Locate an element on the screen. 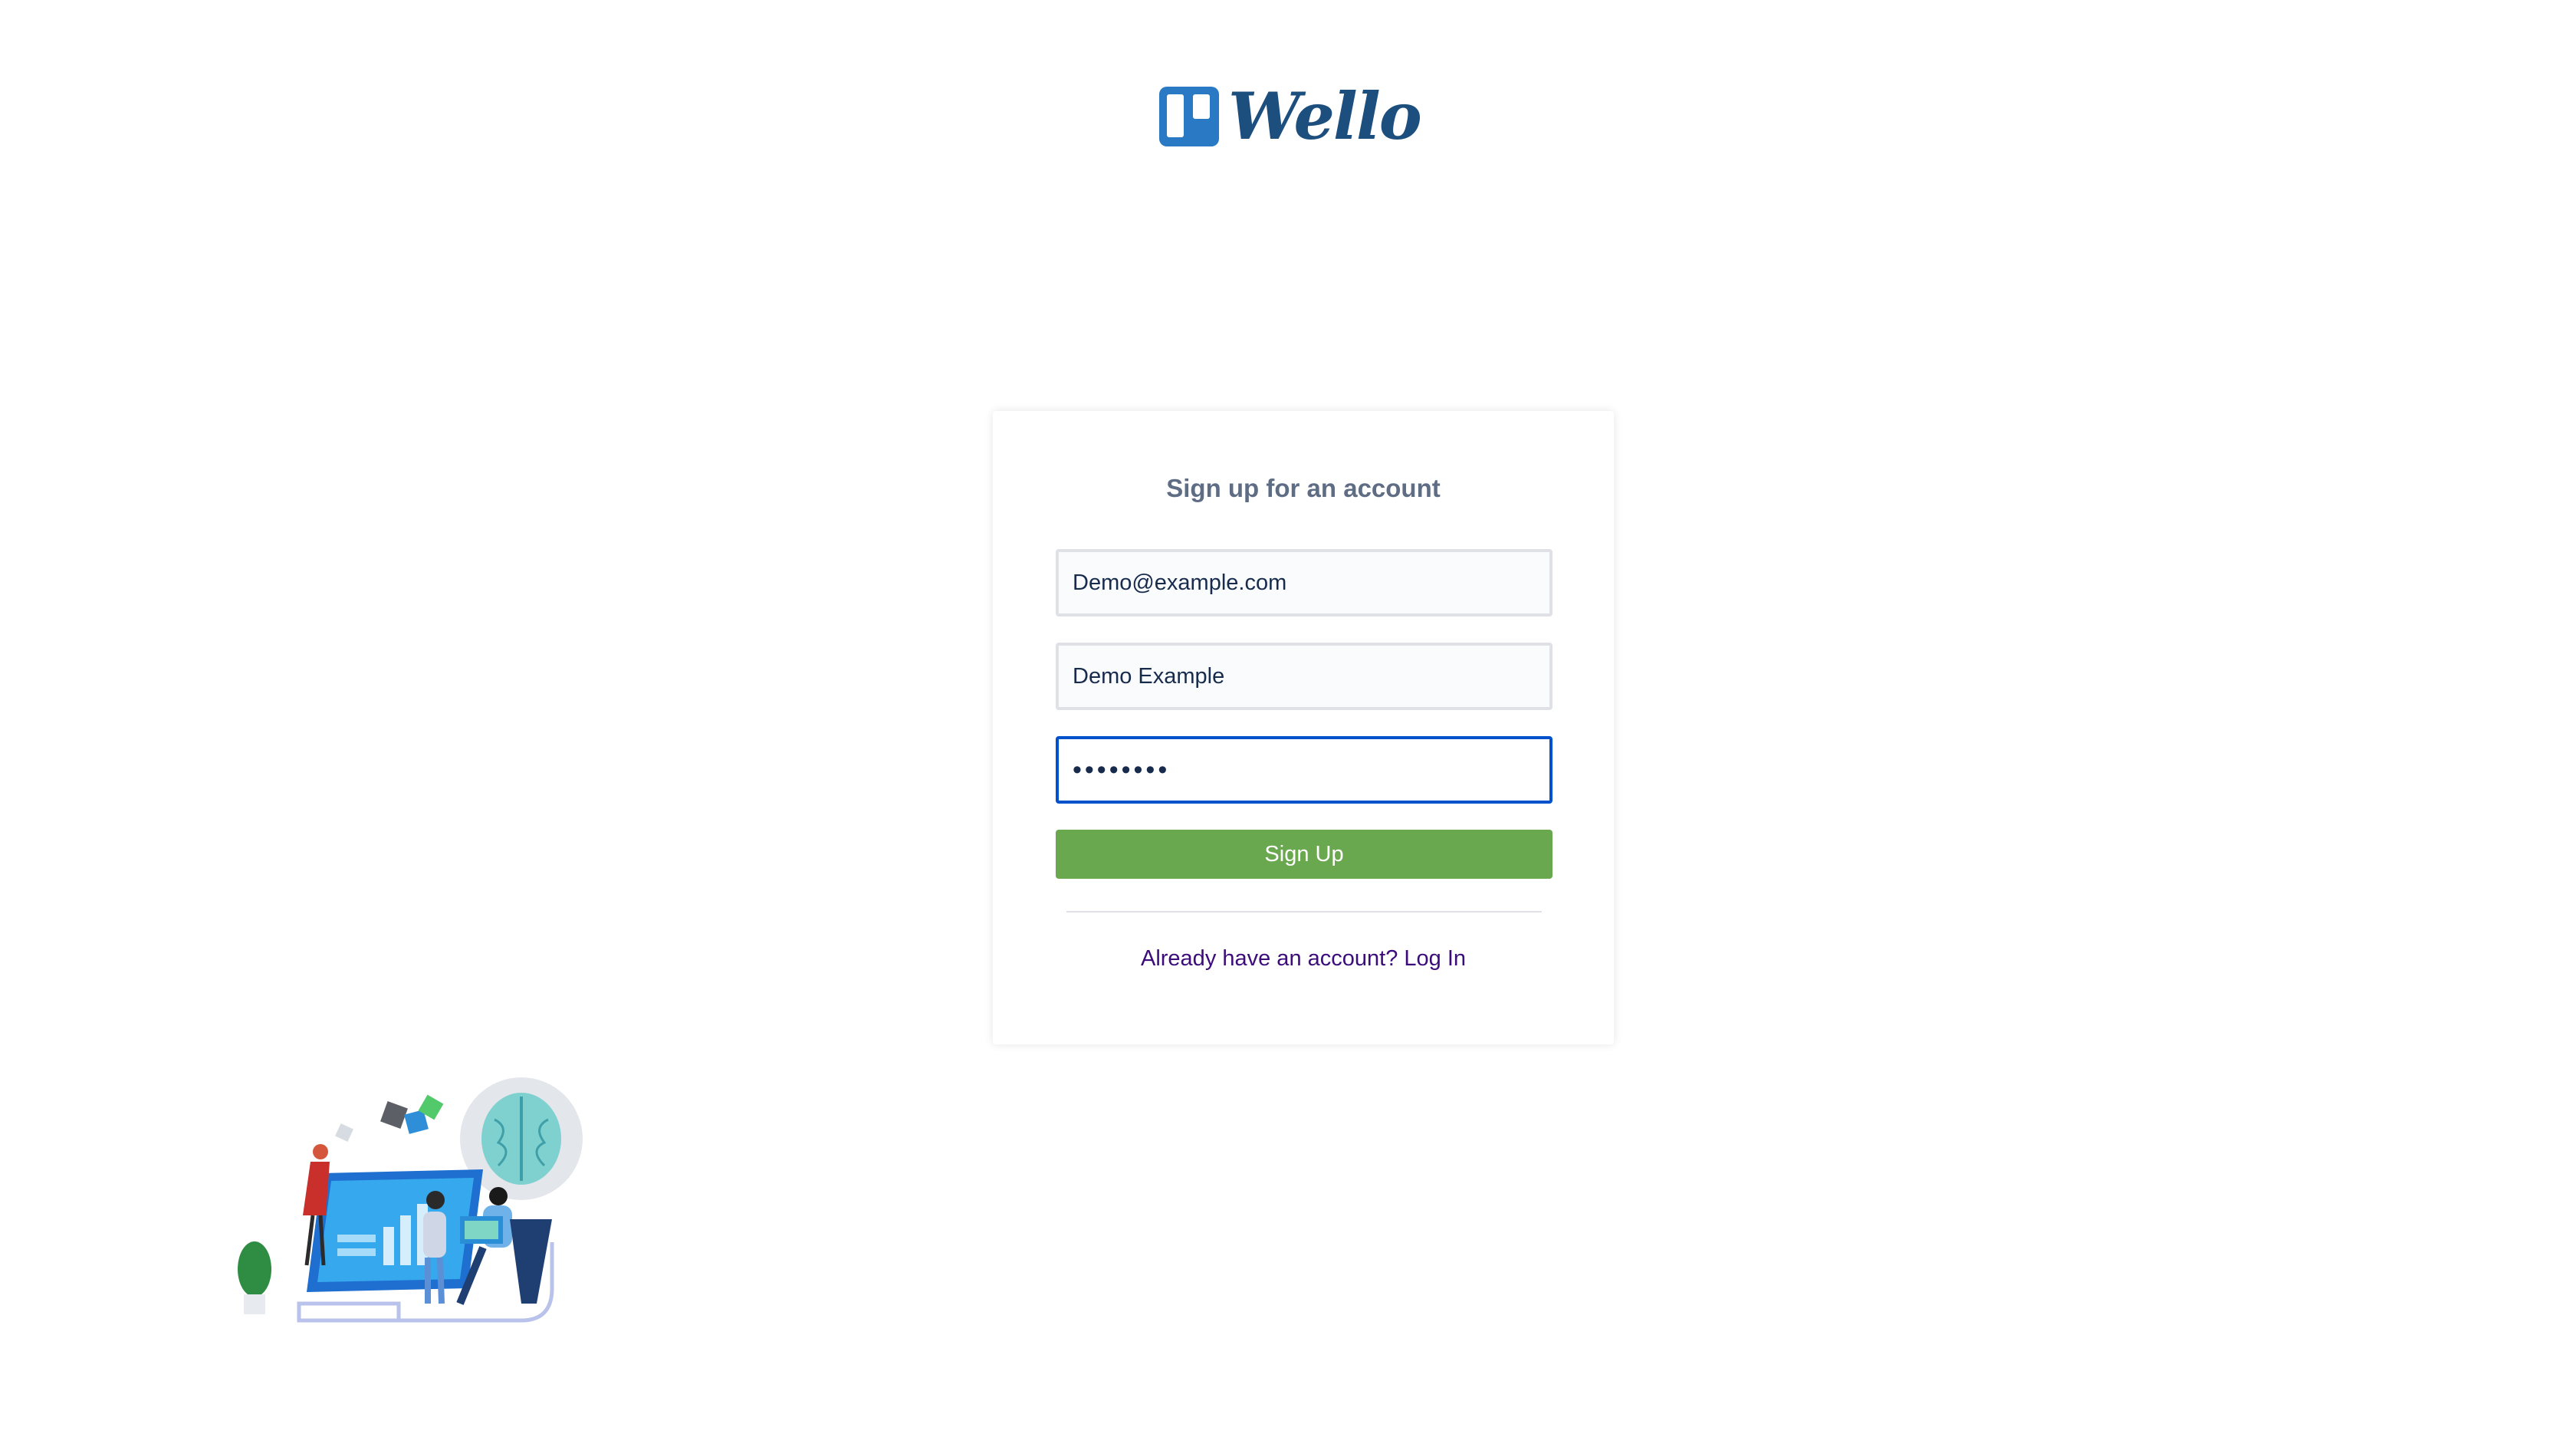 Image resolution: width=2576 pixels, height=1437 pixels. logo-text: Wello is located at coordinates (1325, 116).